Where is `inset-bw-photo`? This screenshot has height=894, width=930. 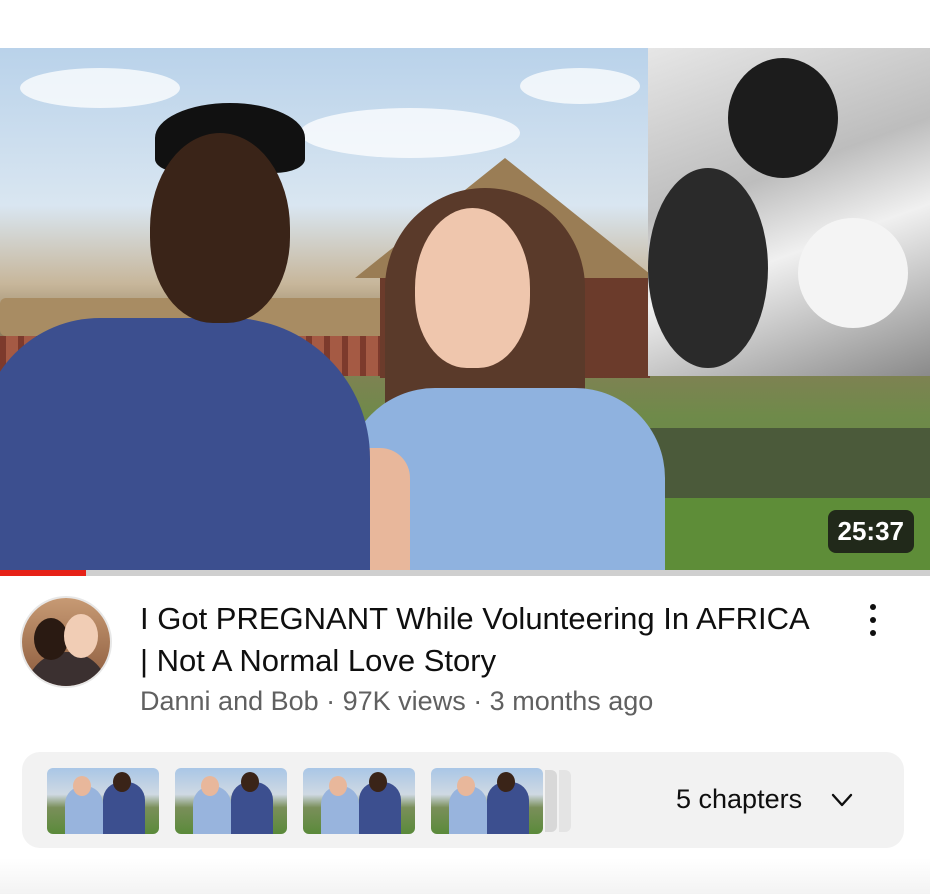
inset-bw-photo is located at coordinates (789, 212).